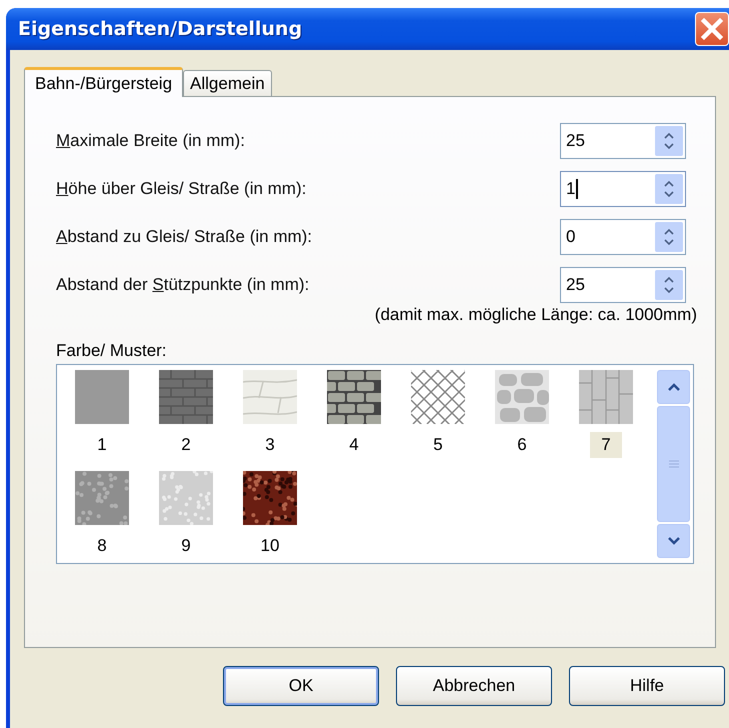 This screenshot has width=729, height=728. Describe the element at coordinates (186, 546) in the screenshot. I see `pattern-number: 9` at that location.